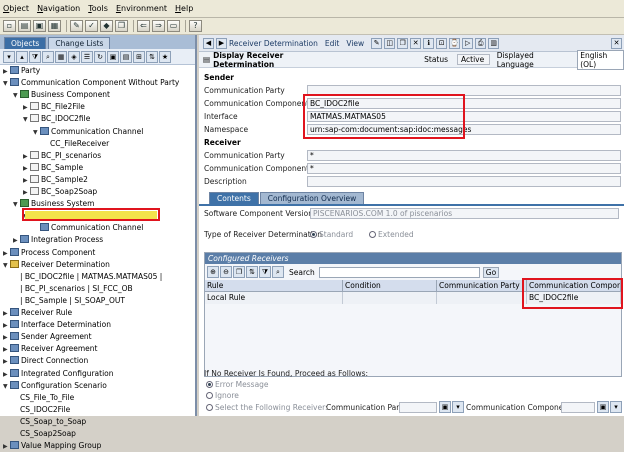 The width and height of the screenshot is (624, 452). Describe the element at coordinates (47, 336) in the screenshot. I see `tree-node: ▶ Sender Agreement` at that location.